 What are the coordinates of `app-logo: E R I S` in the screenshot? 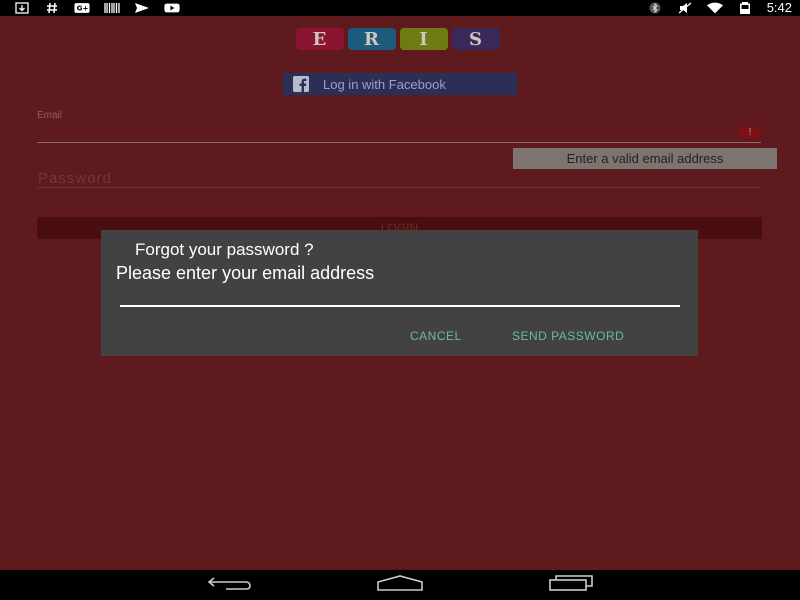 It's located at (398, 39).